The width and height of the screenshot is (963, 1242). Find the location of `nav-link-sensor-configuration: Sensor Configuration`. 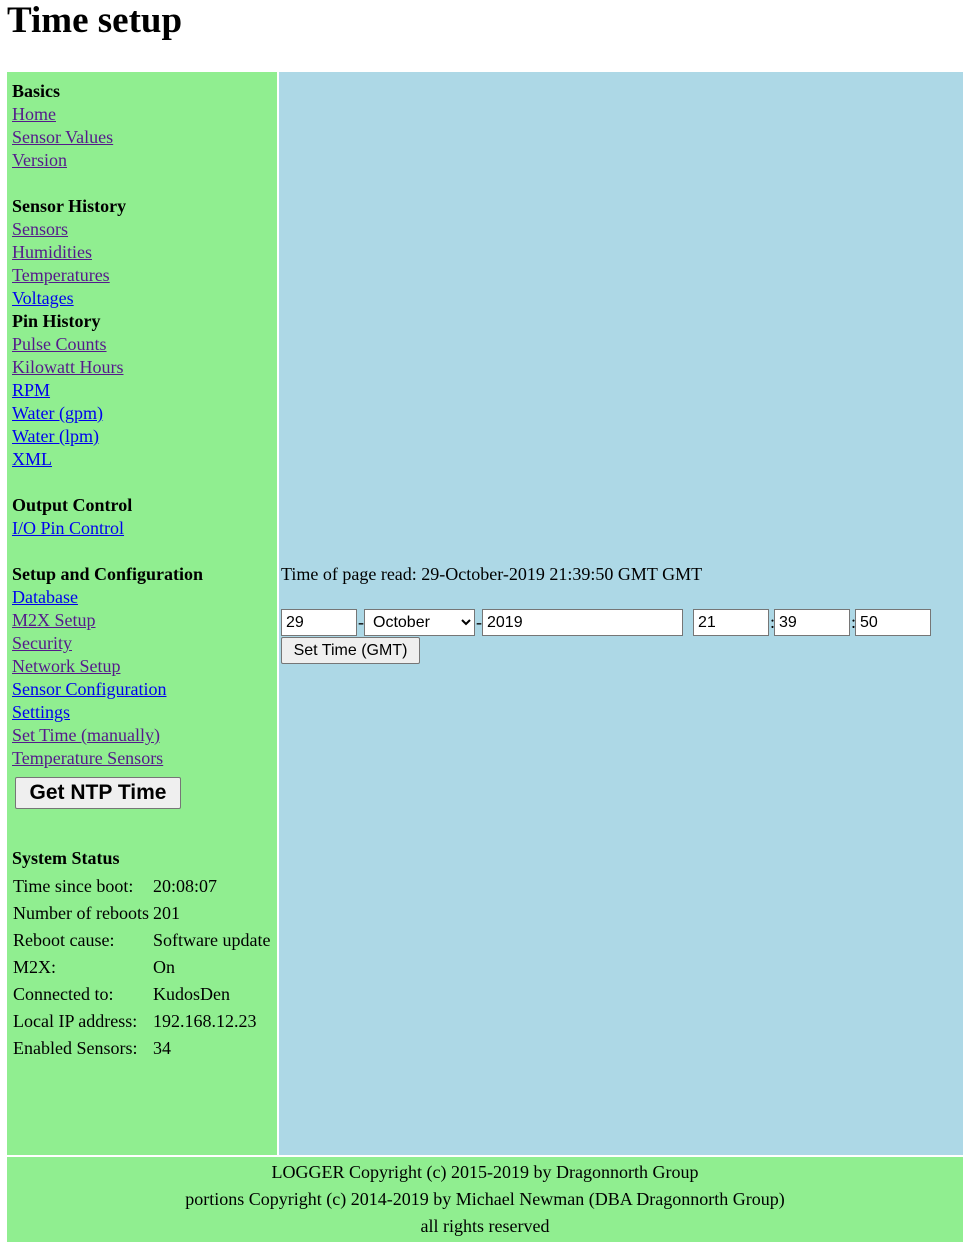

nav-link-sensor-configuration: Sensor Configuration is located at coordinates (143, 689).